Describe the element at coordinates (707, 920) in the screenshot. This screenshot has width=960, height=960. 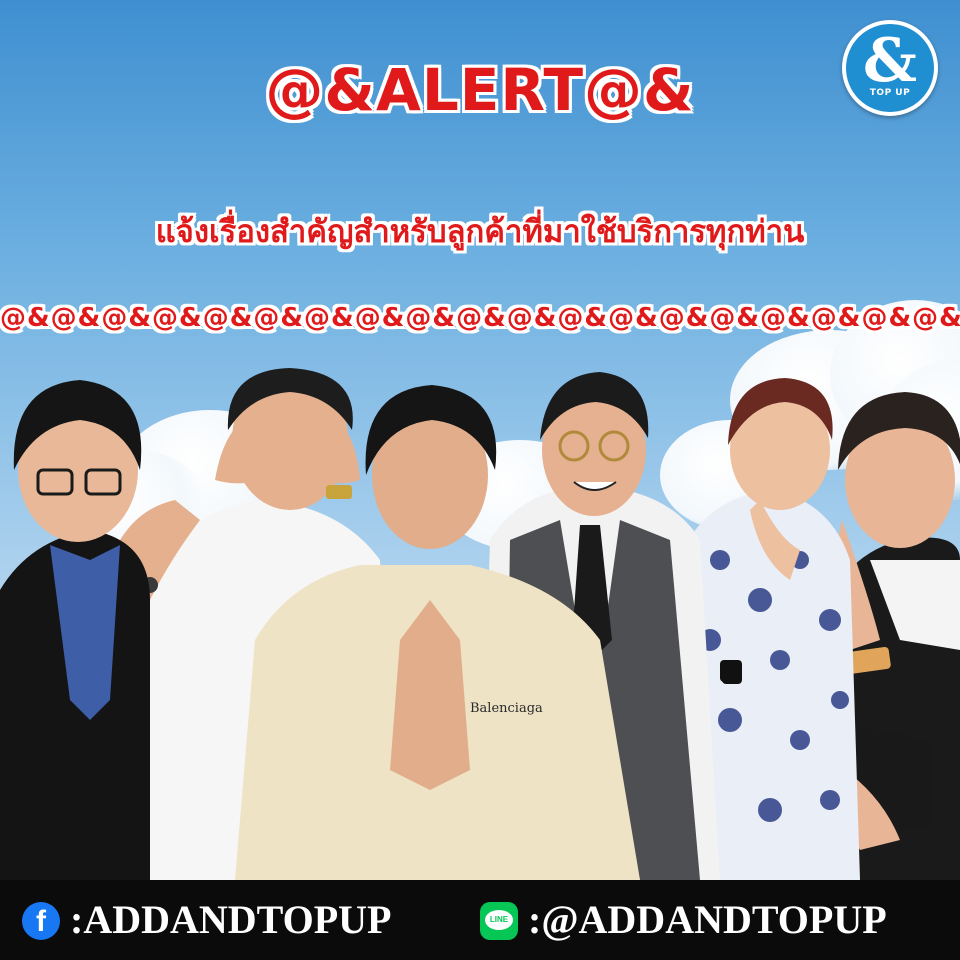
I see `line-handle: :@ADDANDTOPUP` at that location.